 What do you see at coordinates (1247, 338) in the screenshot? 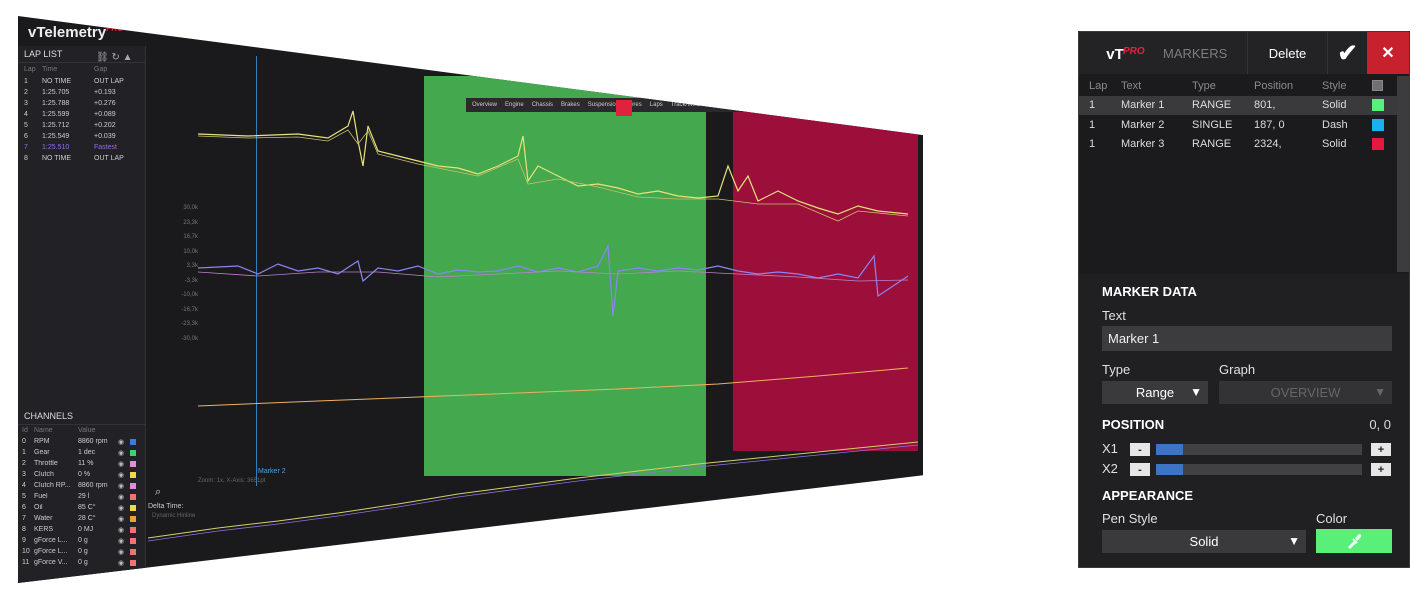
I see `marker-text-input` at bounding box center [1247, 338].